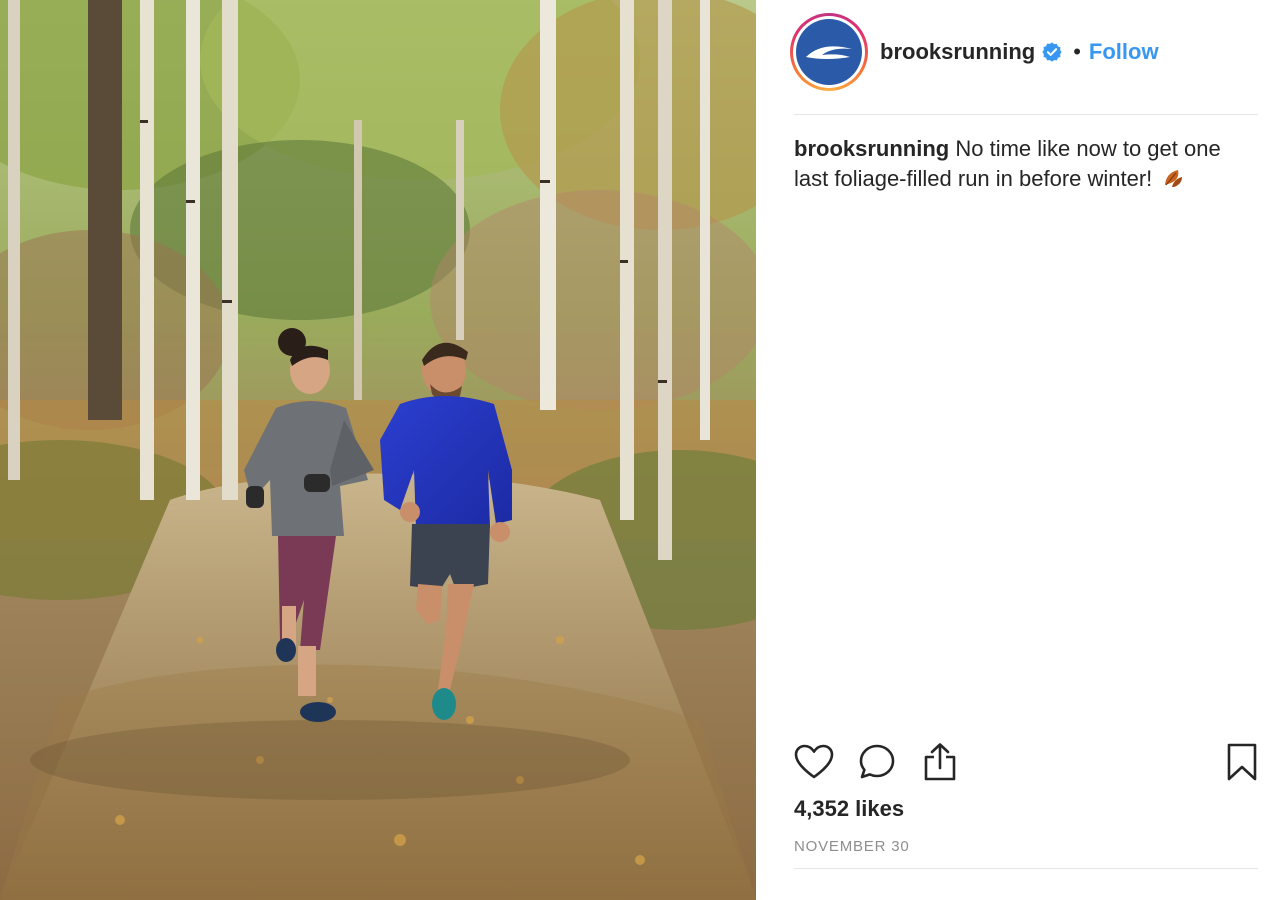 This screenshot has width=1280, height=900. Describe the element at coordinates (1124, 52) in the screenshot. I see `follow-button: Follow` at that location.